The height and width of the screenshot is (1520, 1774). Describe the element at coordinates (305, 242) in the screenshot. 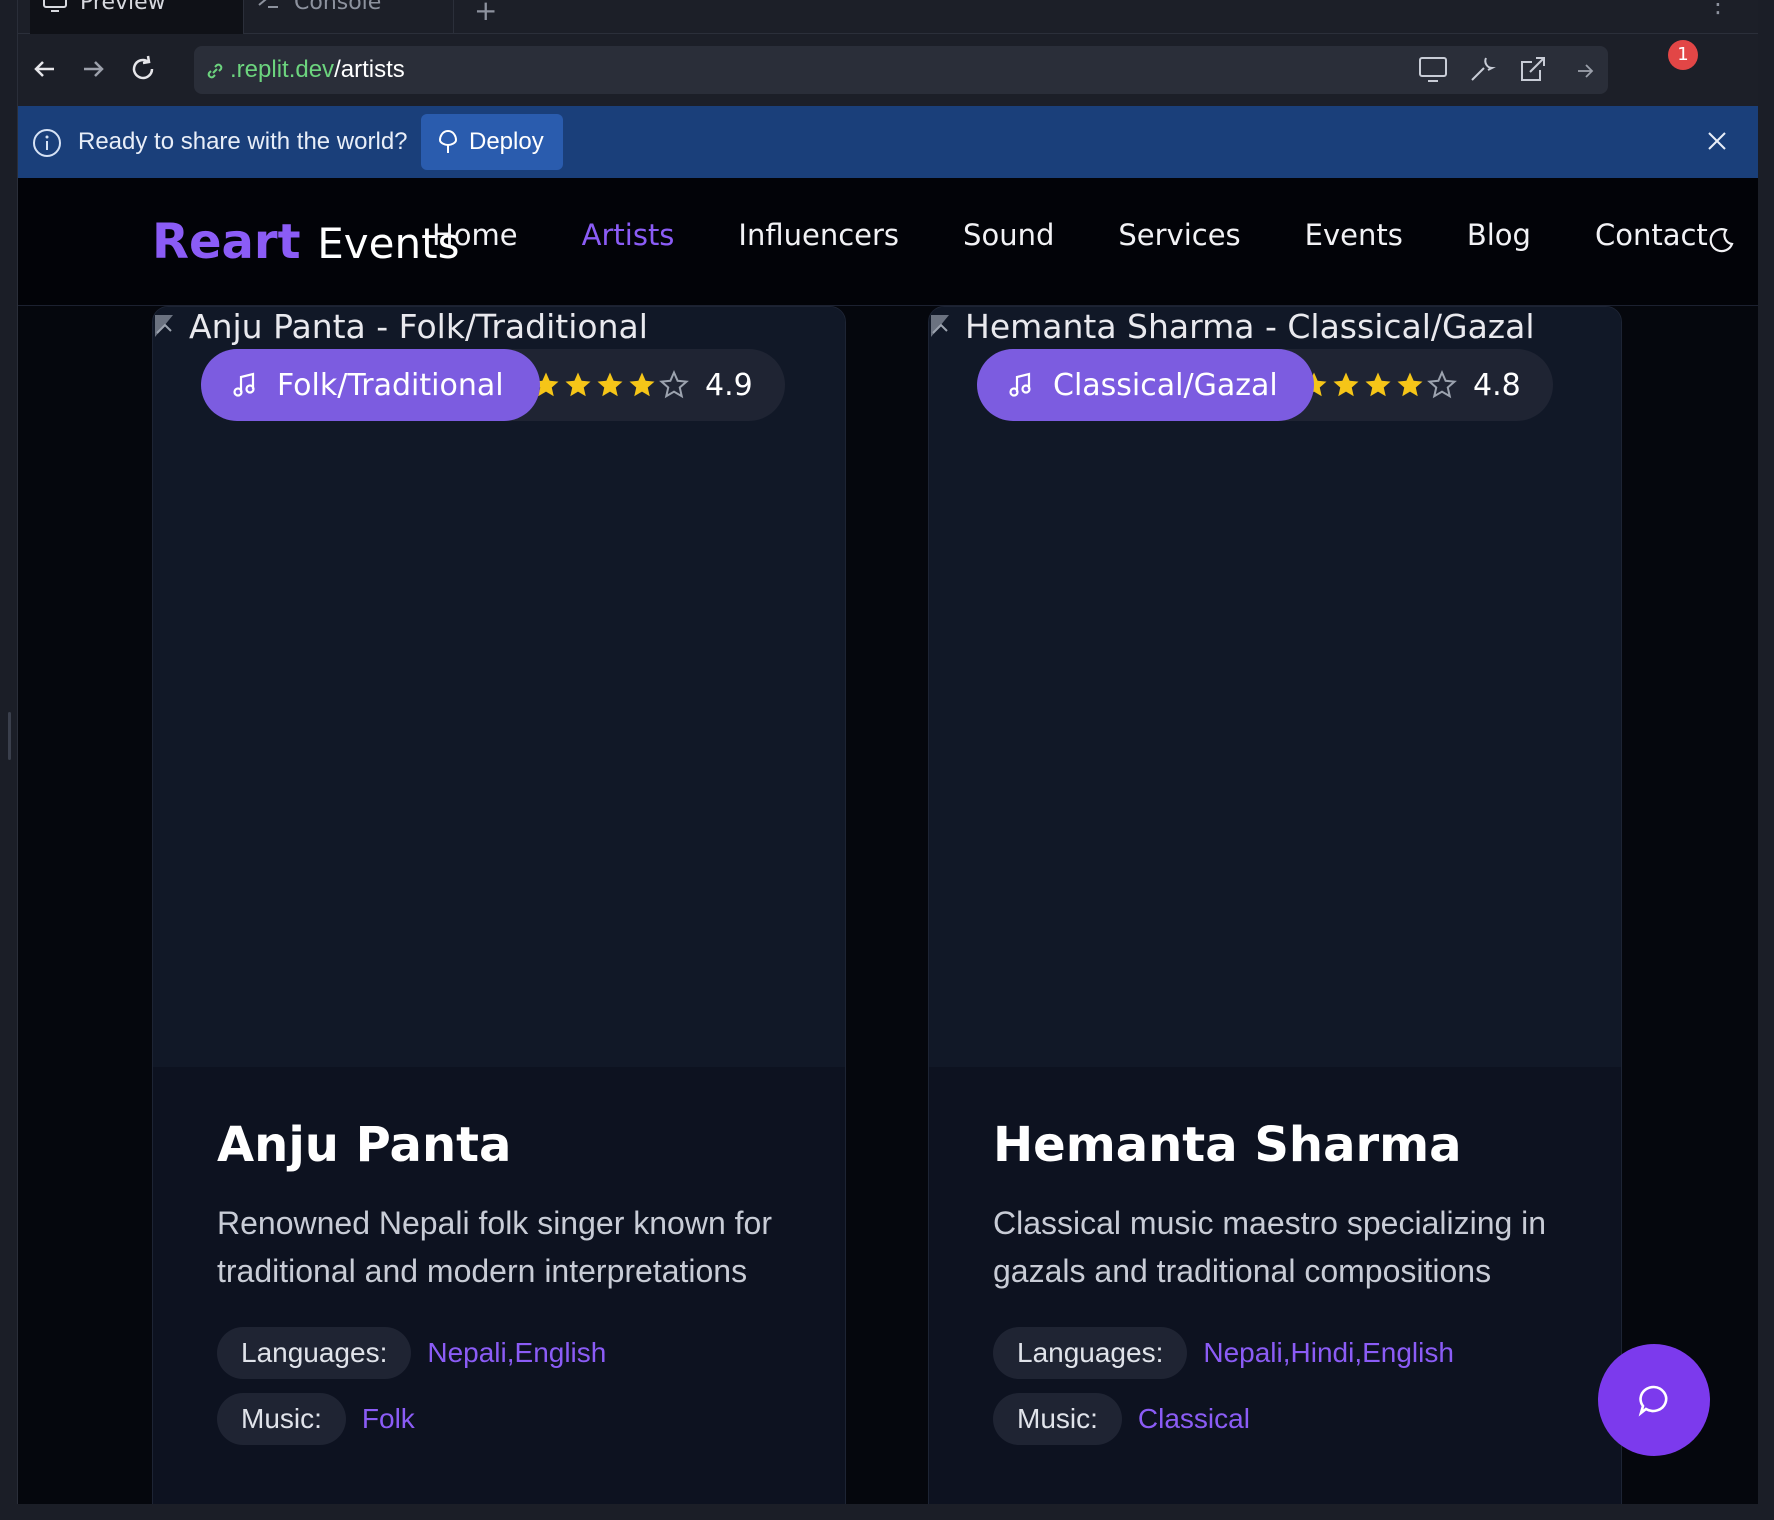

I see `brand-logo: Reart Events` at that location.